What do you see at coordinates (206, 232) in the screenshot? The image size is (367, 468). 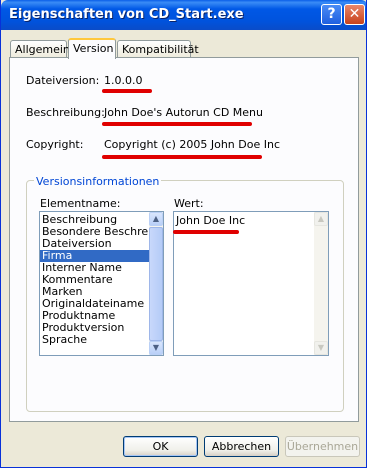 I see `red-underline-value` at bounding box center [206, 232].